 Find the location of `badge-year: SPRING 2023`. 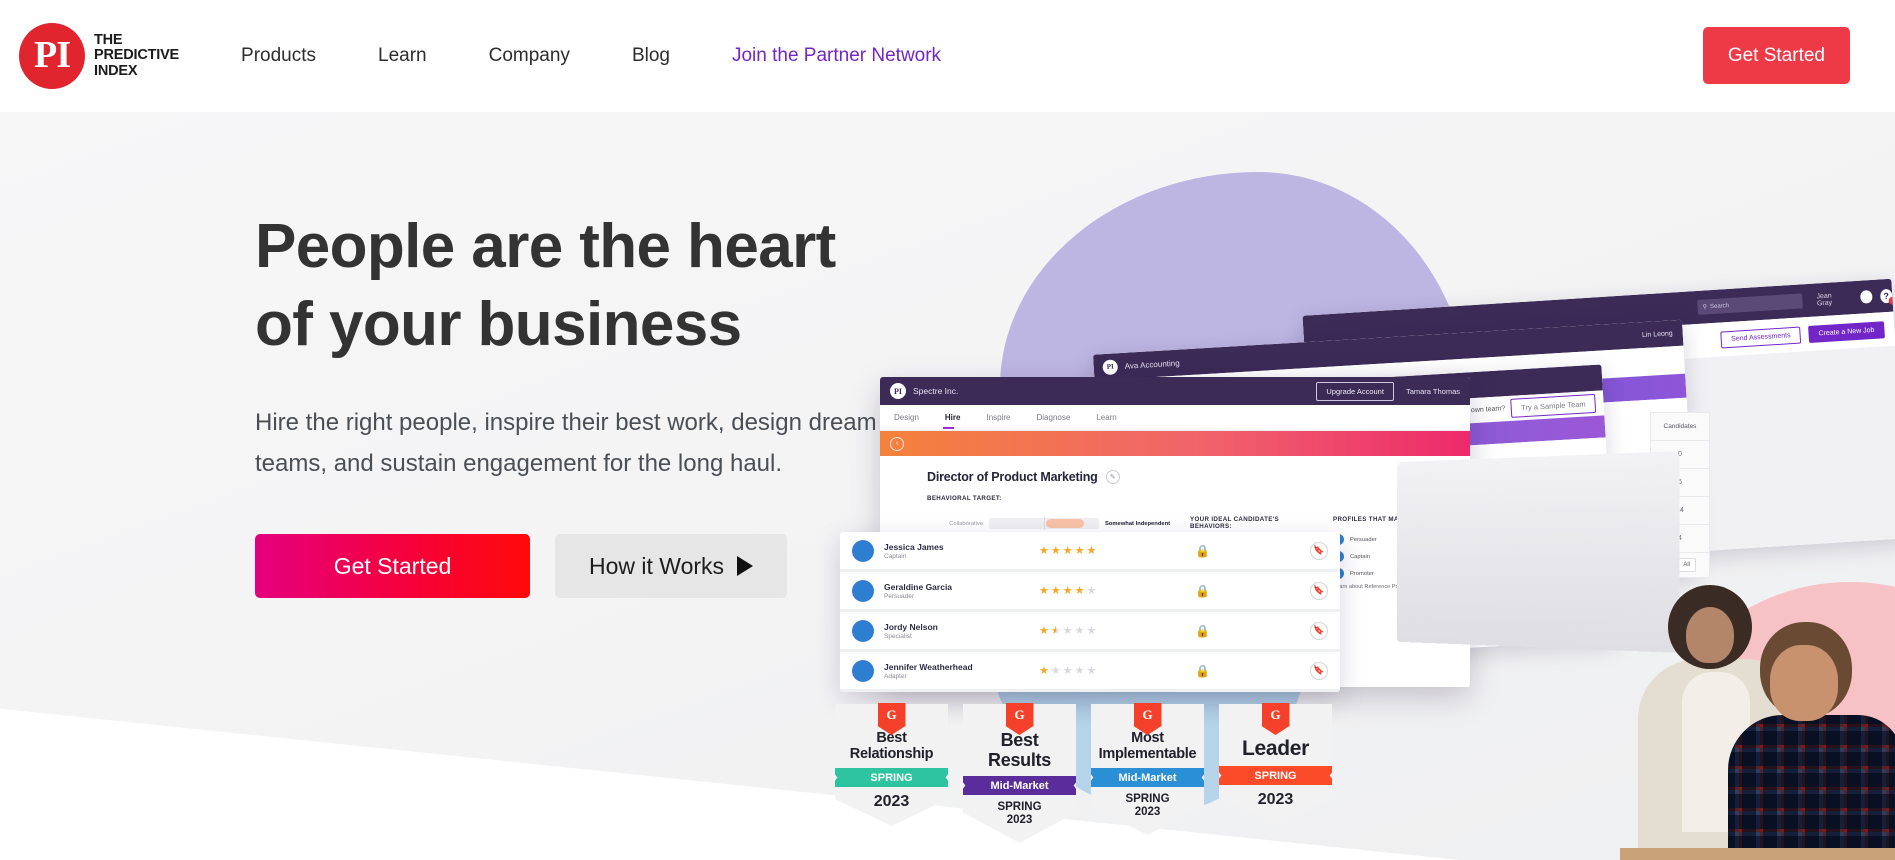

badge-year: SPRING 2023 is located at coordinates (1147, 805).